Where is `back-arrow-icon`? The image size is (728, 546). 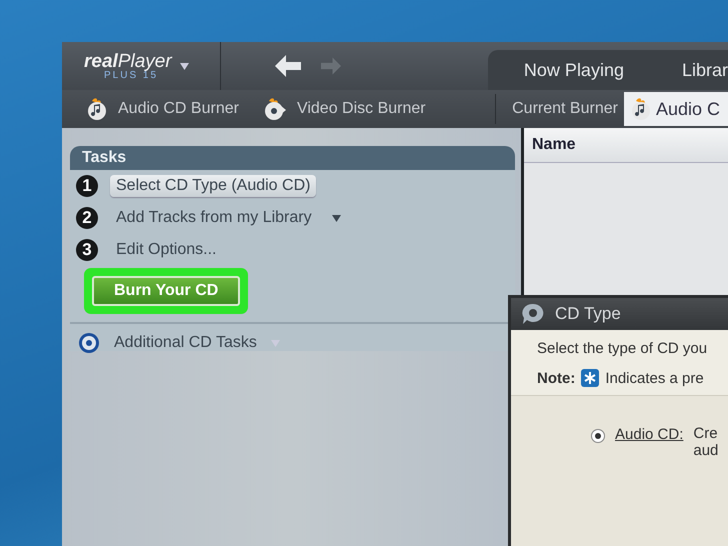 back-arrow-icon is located at coordinates (287, 66).